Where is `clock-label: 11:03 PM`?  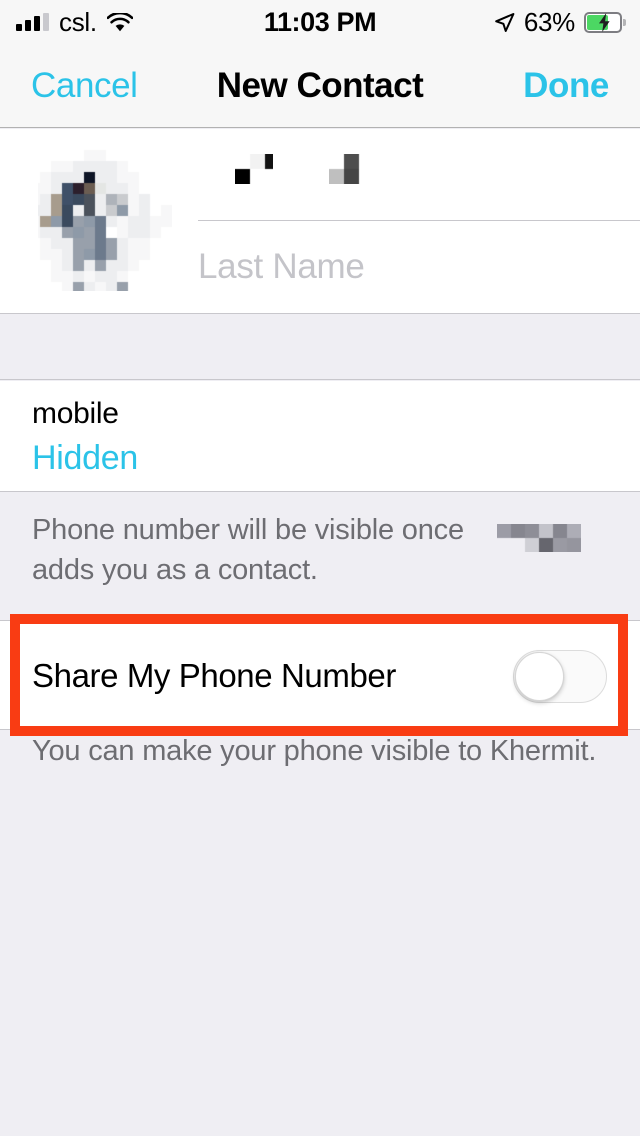
clock-label: 11:03 PM is located at coordinates (320, 21).